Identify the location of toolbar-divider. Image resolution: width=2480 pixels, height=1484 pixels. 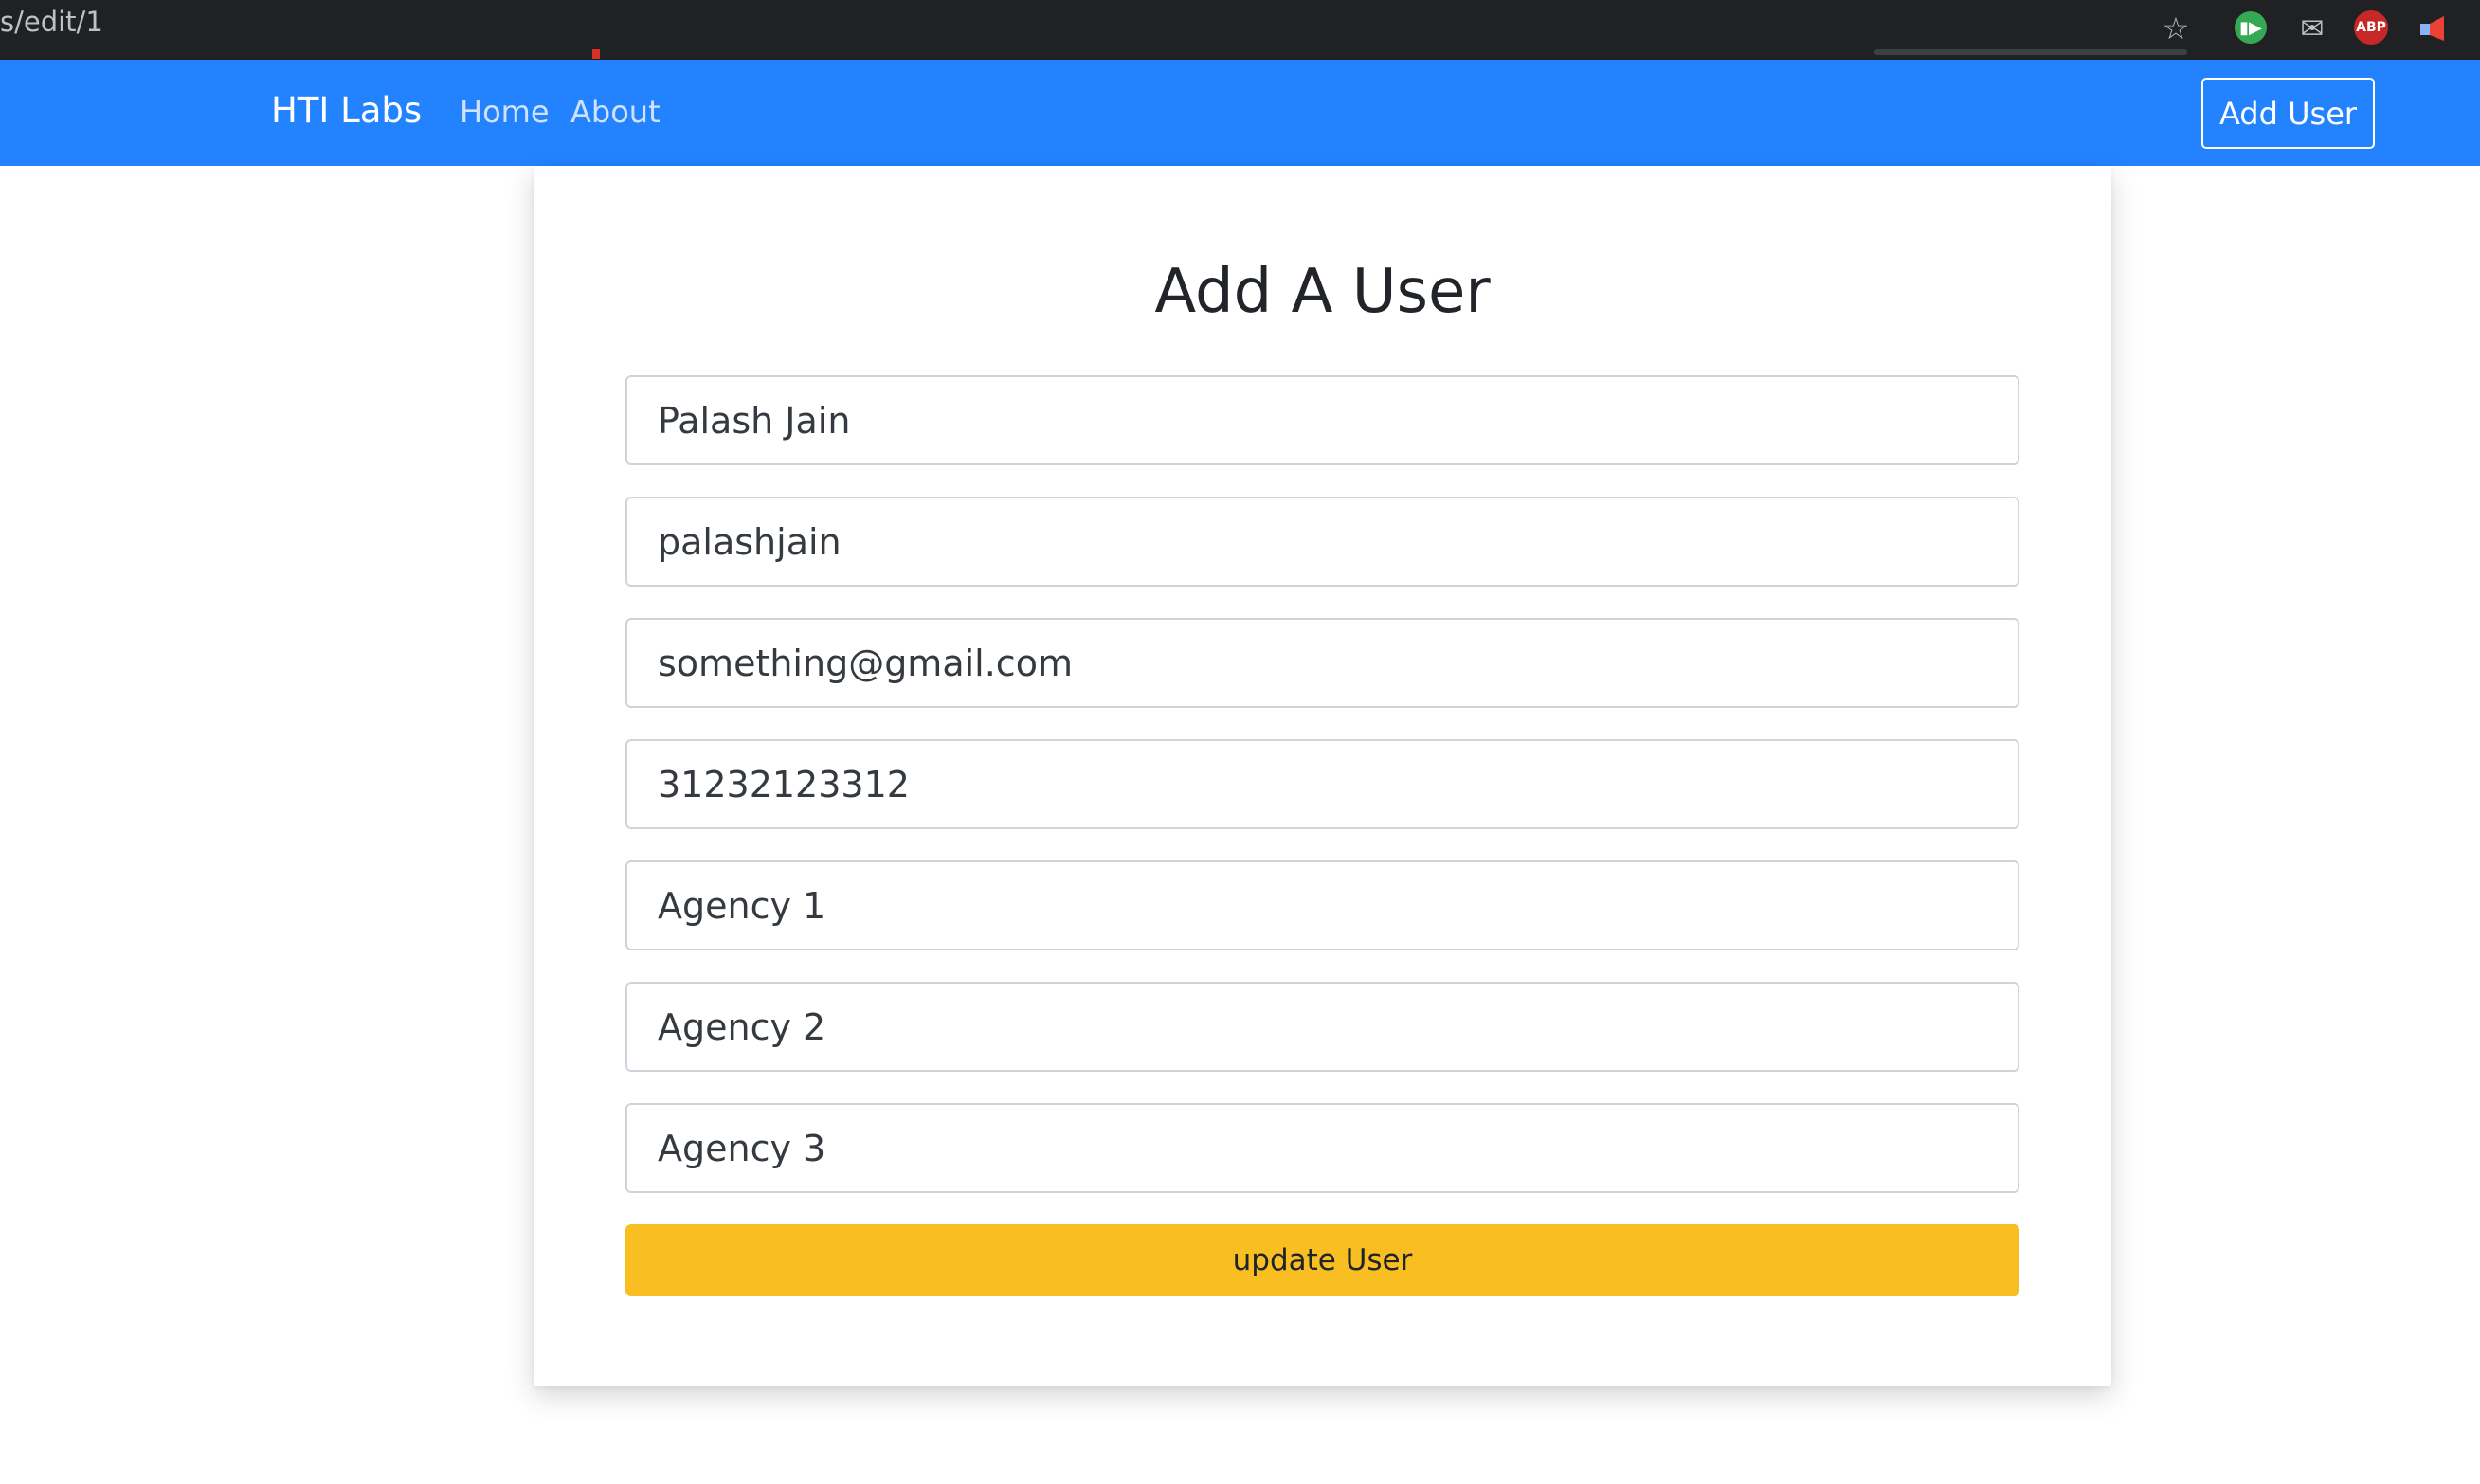
(2030, 52).